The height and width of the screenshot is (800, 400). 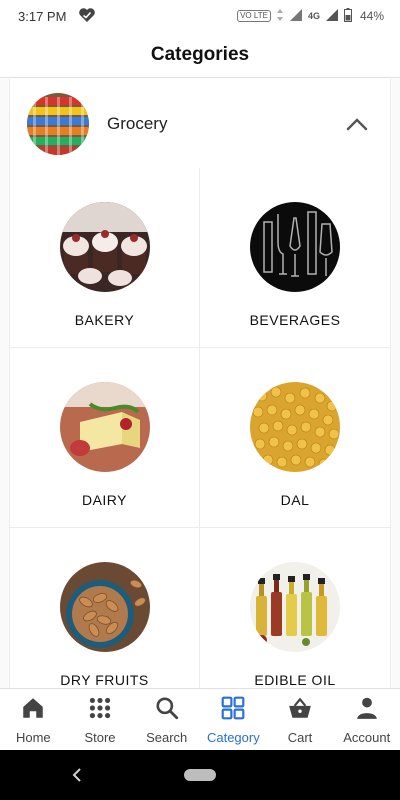 What do you see at coordinates (42, 16) in the screenshot?
I see `status-time: 3:17 PM` at bounding box center [42, 16].